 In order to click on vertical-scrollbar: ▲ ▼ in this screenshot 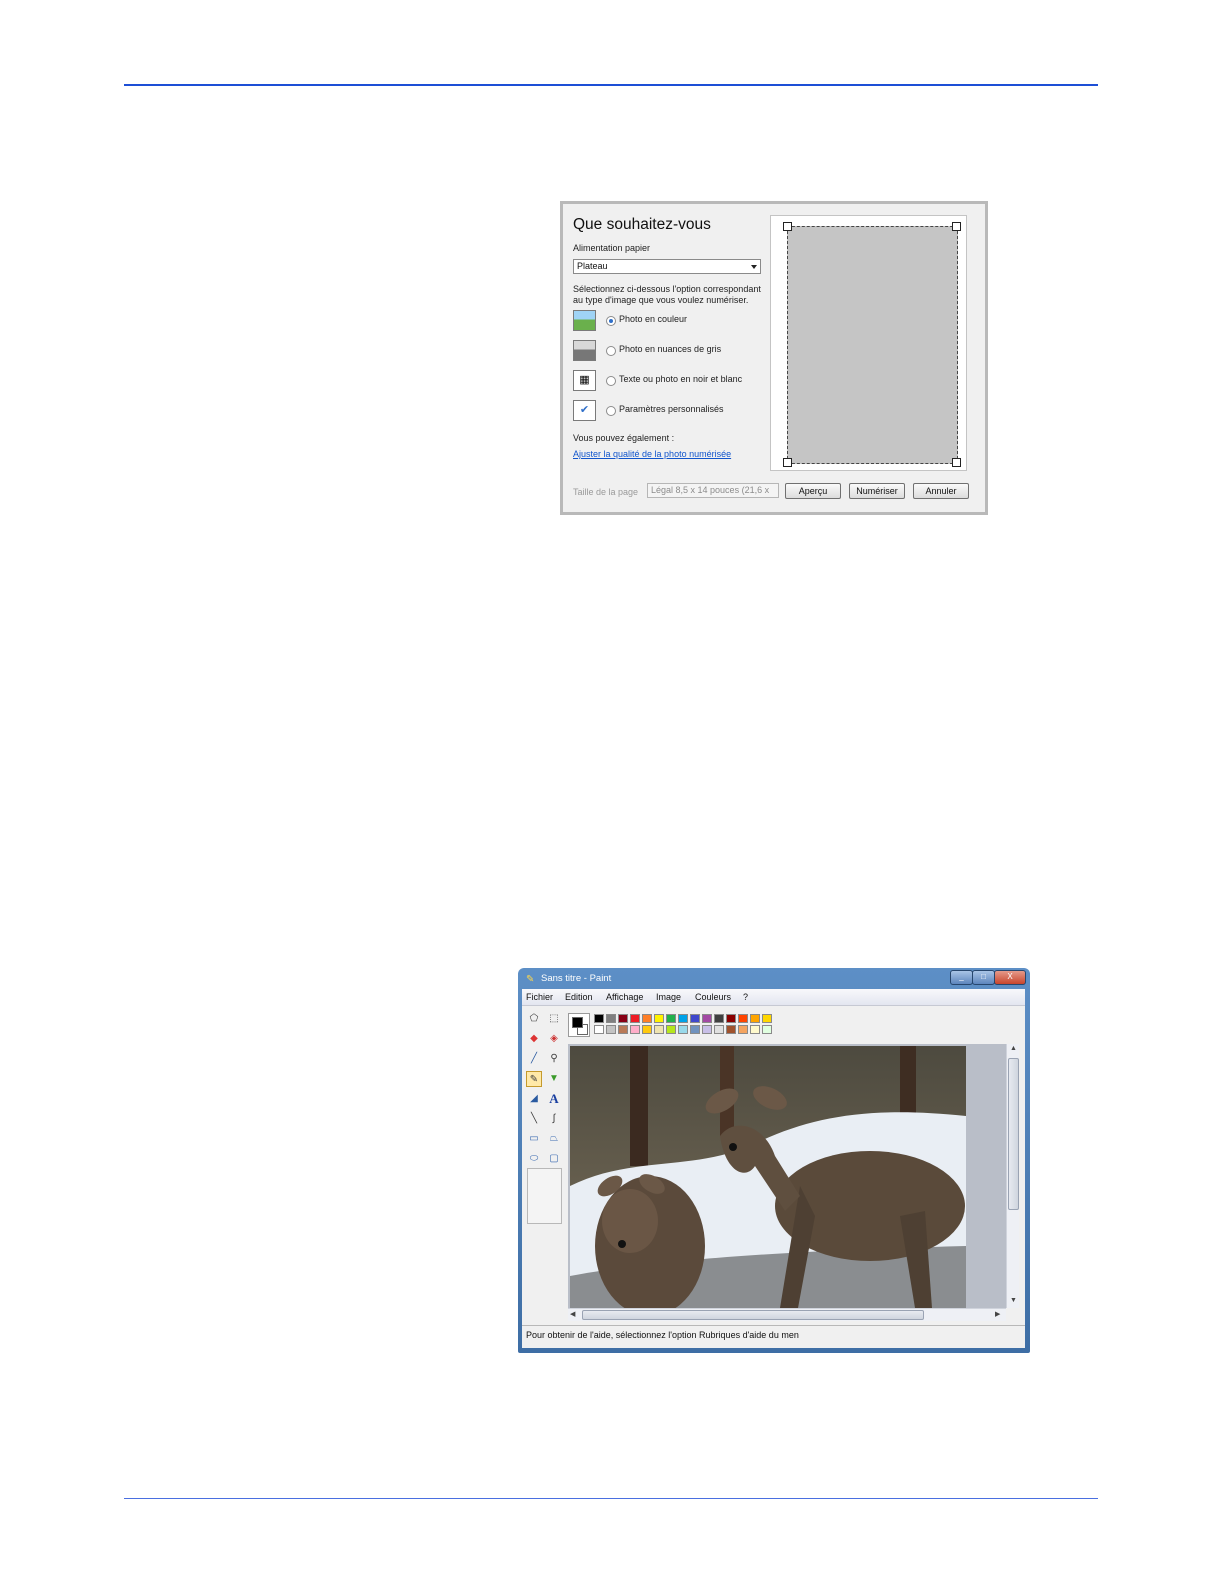, I will do `click(1012, 1176)`.